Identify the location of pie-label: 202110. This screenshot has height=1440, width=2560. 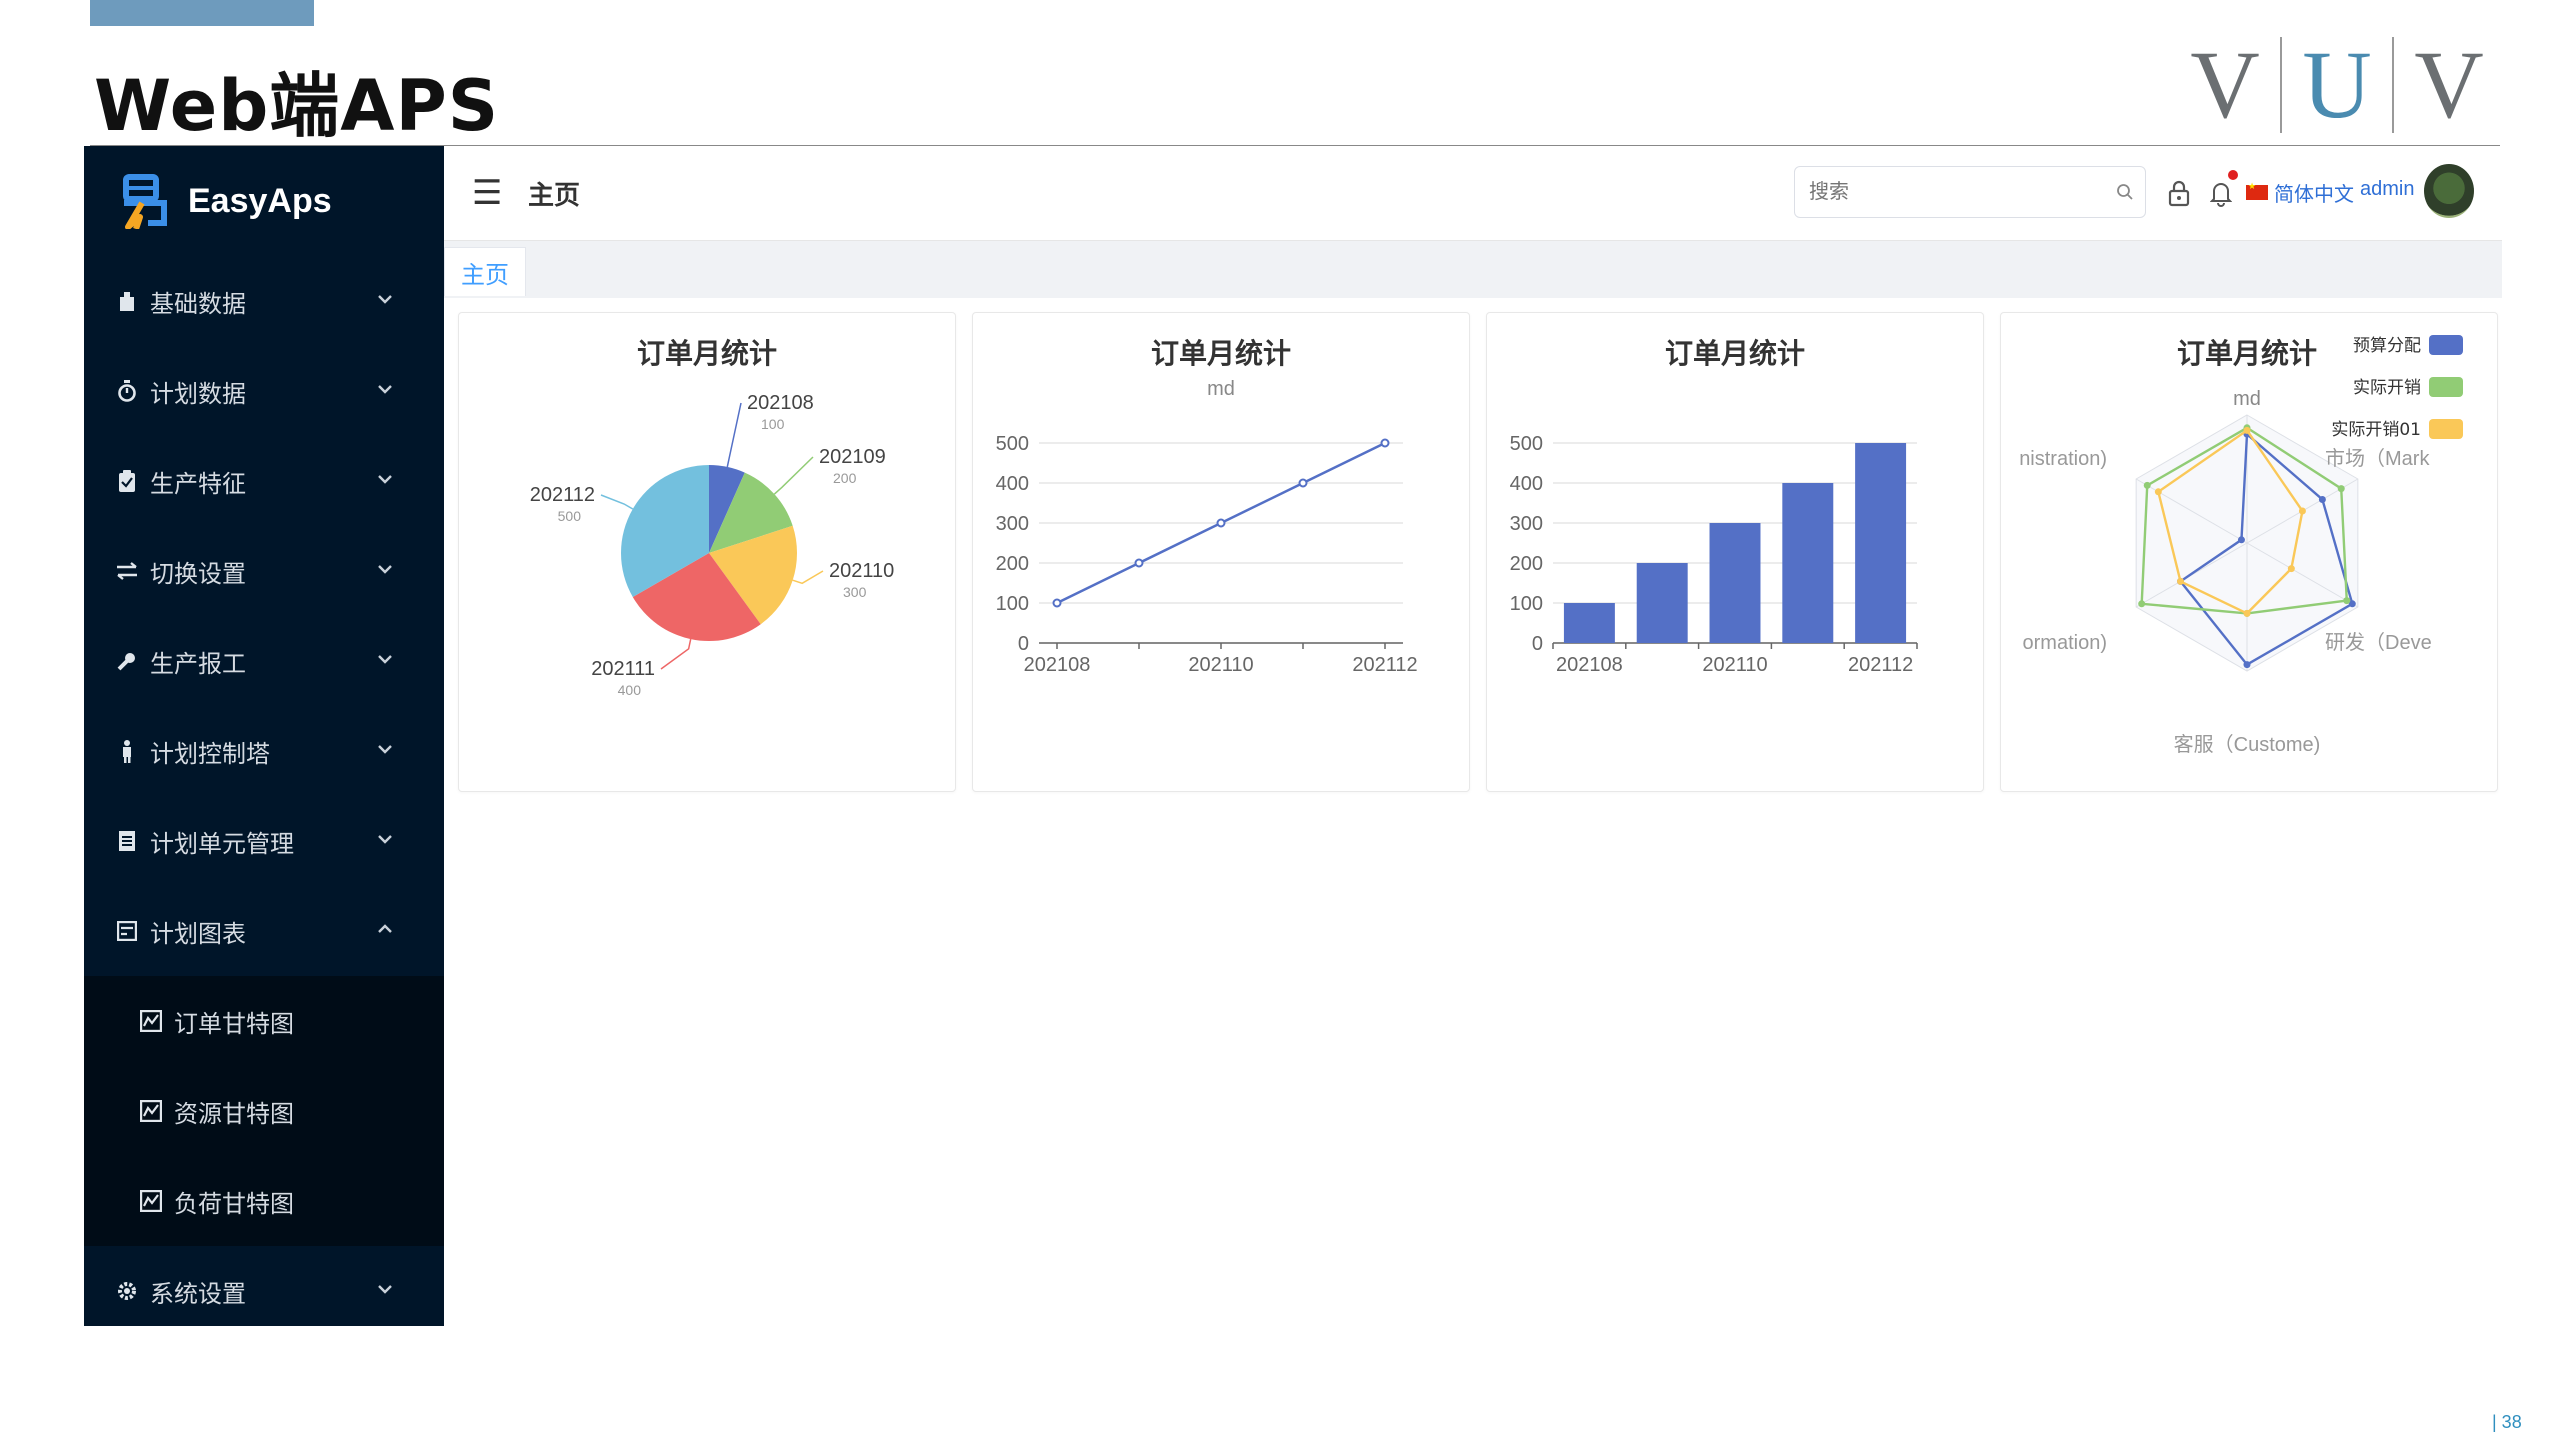
(861, 571).